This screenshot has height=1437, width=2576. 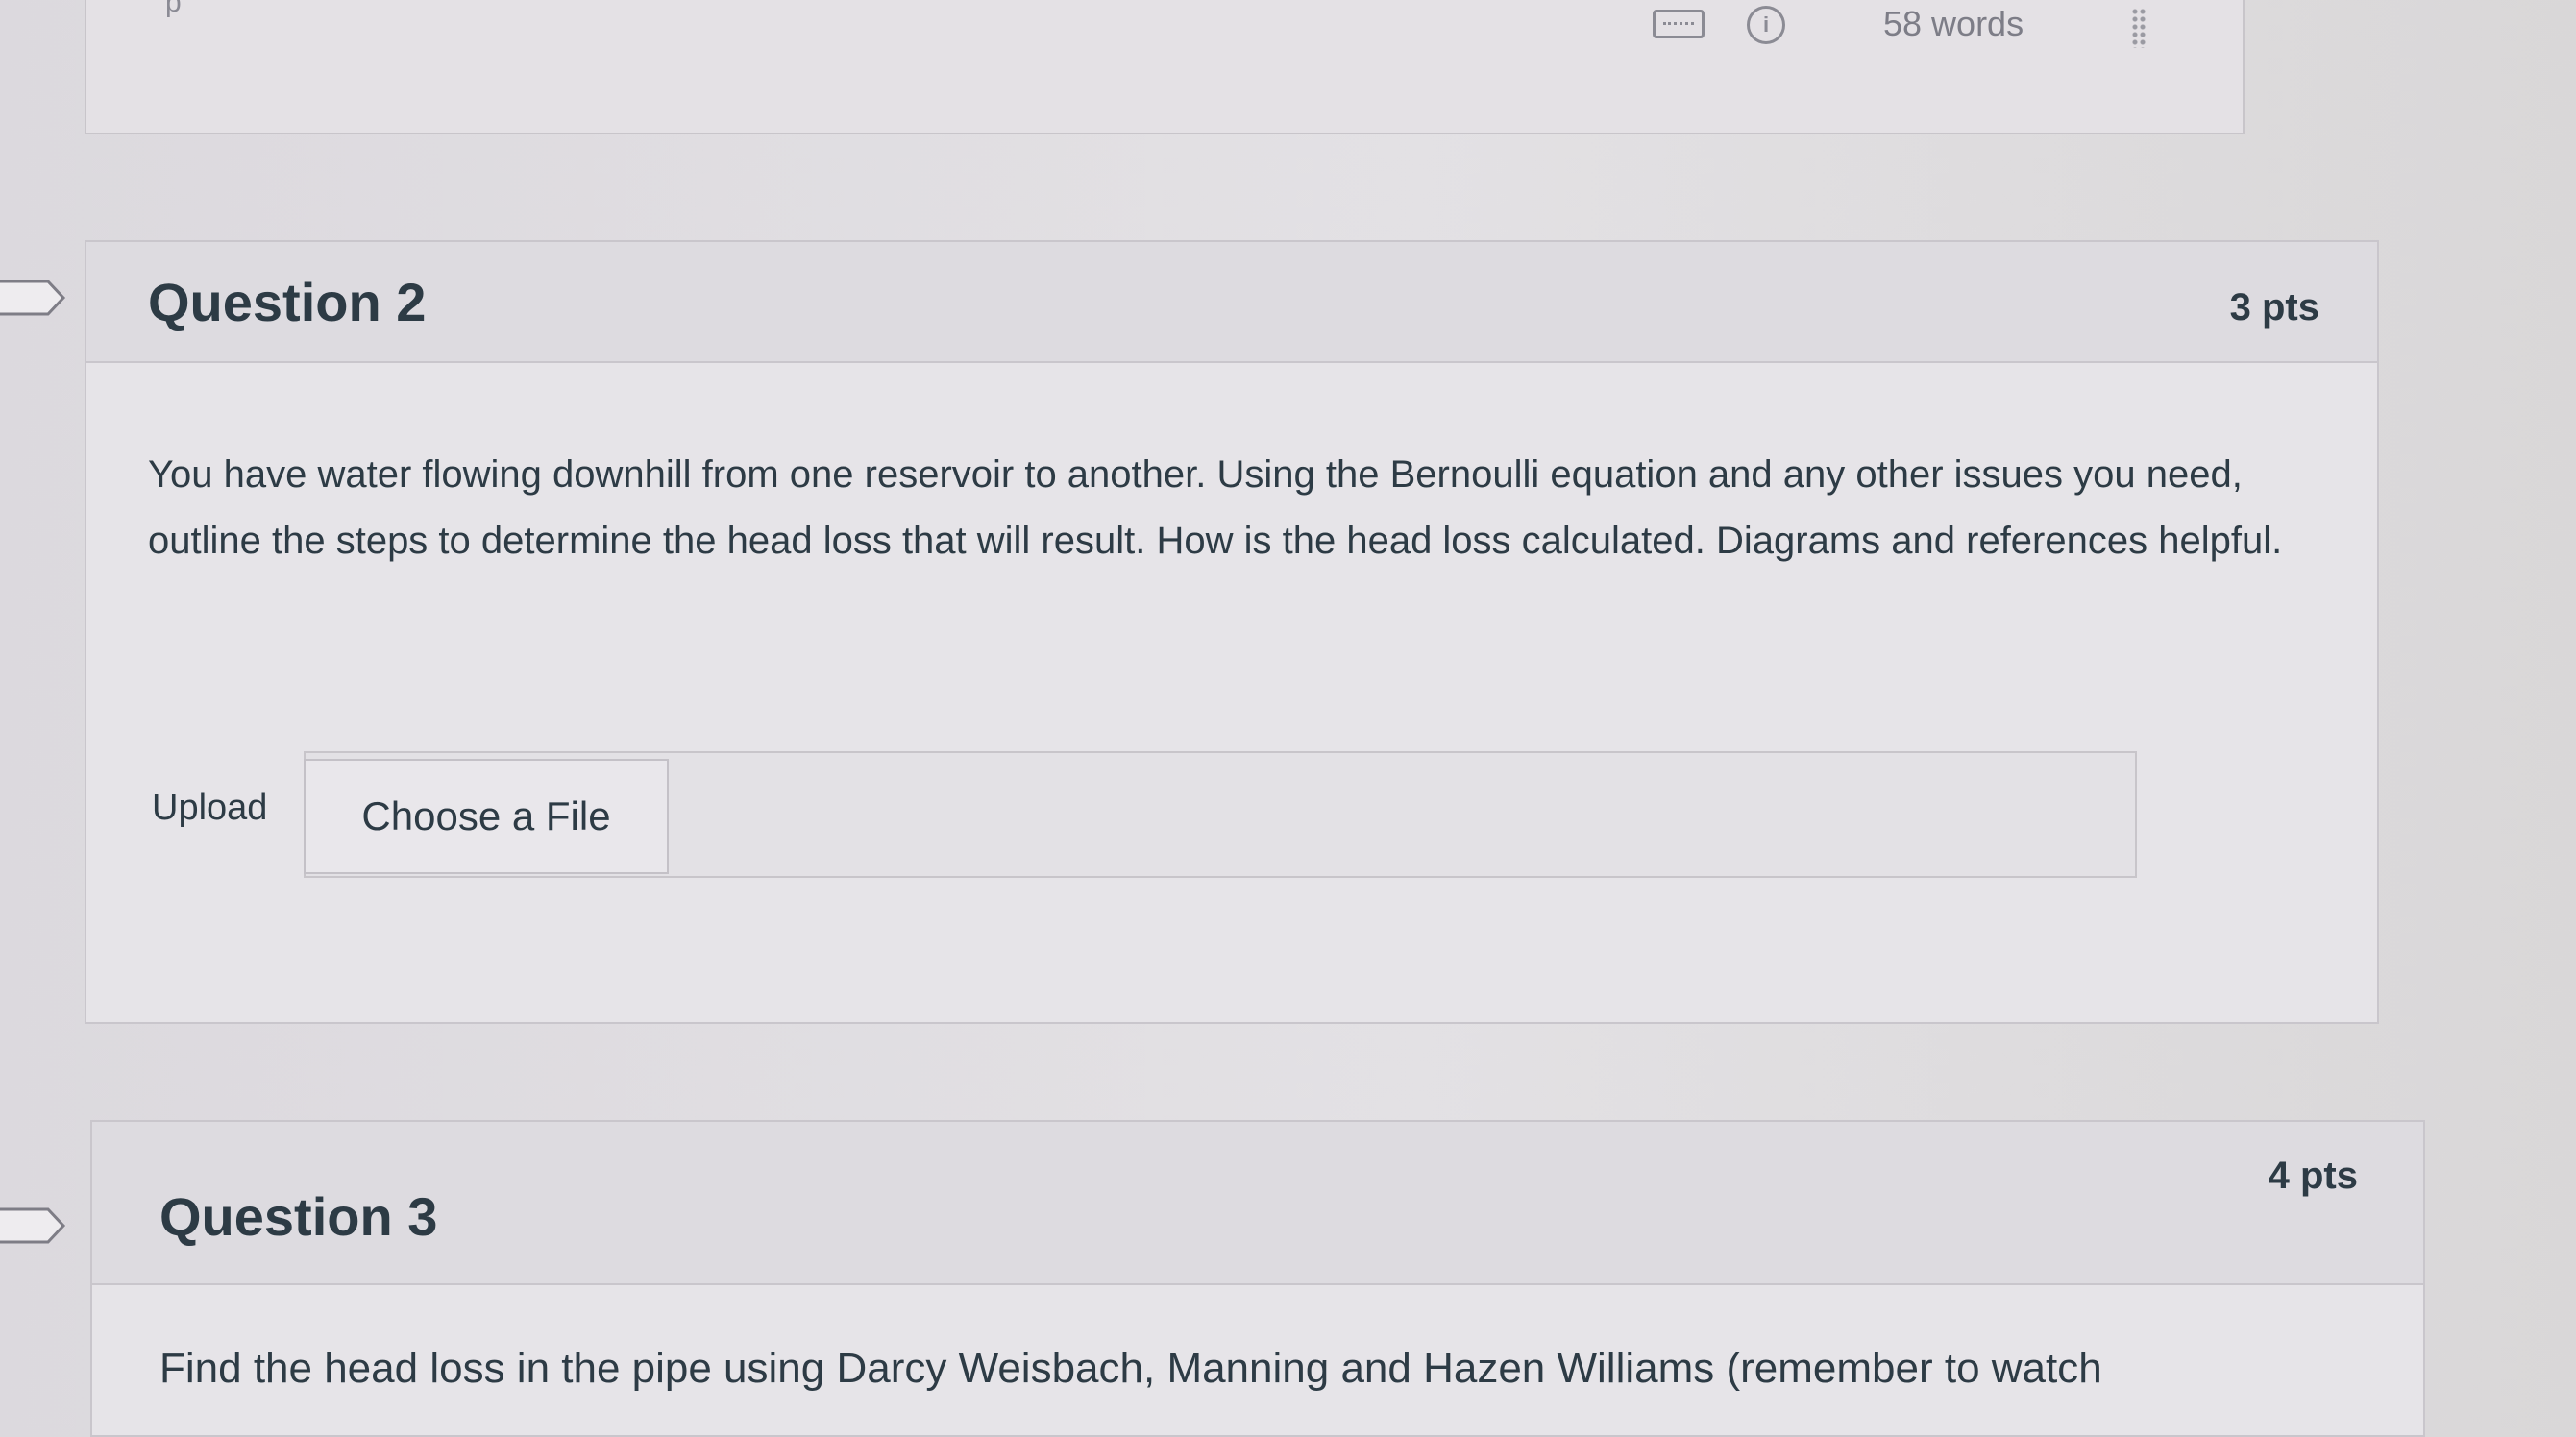 What do you see at coordinates (287, 302) in the screenshot?
I see `question-title: Question 2` at bounding box center [287, 302].